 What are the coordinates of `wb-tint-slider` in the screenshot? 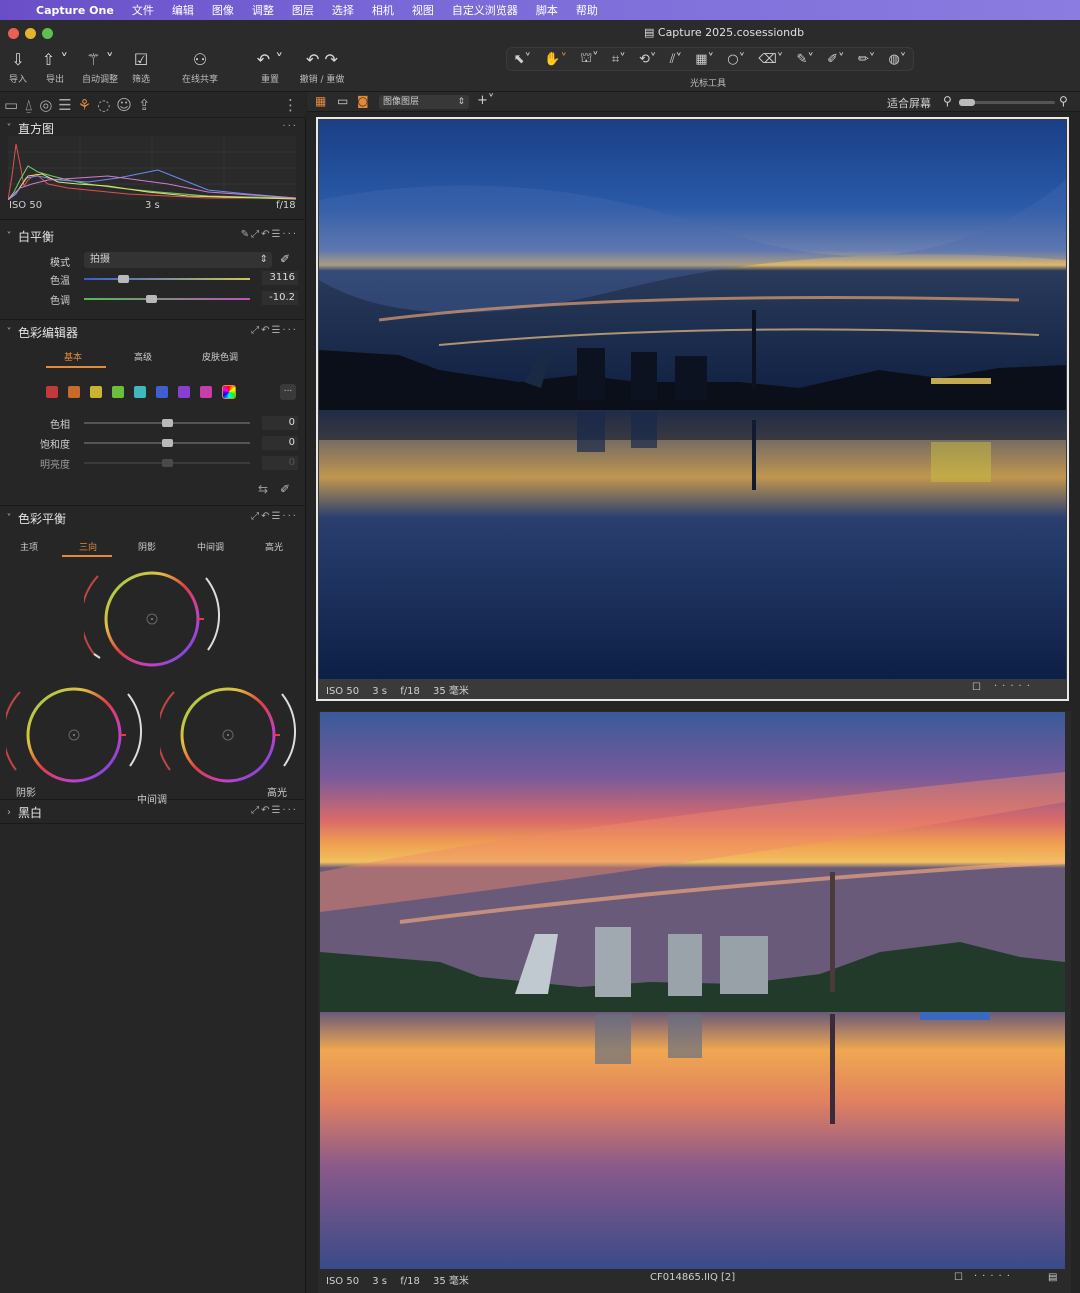 It's located at (167, 299).